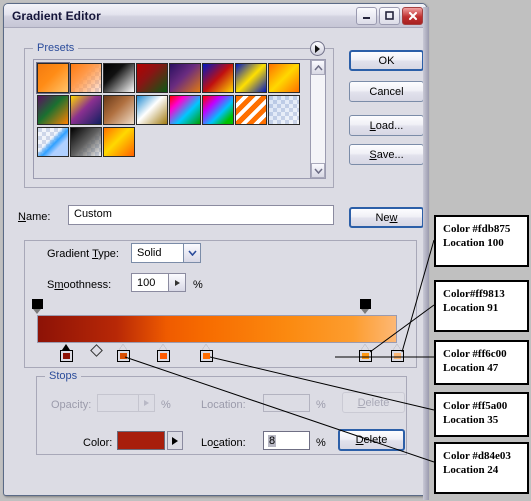  I want to click on scroll-up-button, so click(318, 67).